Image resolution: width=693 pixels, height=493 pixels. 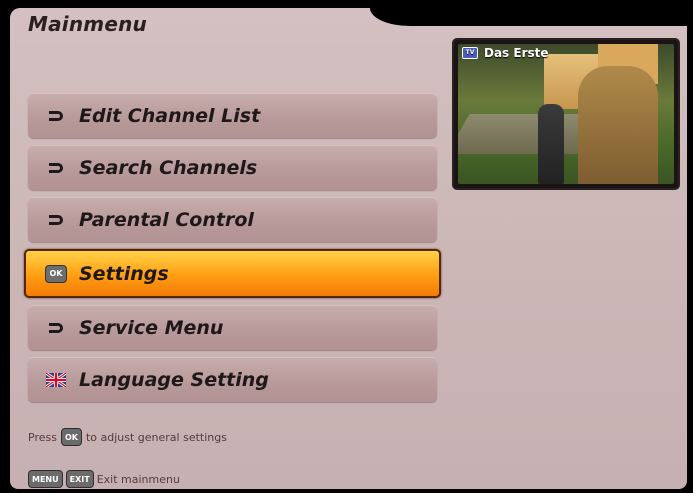 I want to click on menu-item-label: Language Setting, so click(x=174, y=379).